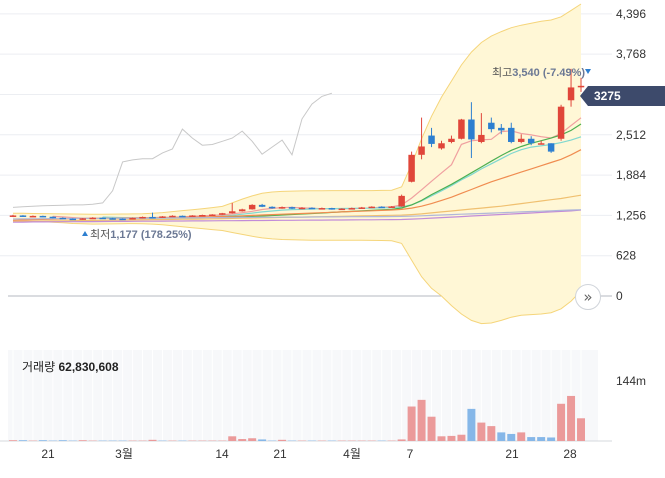 This screenshot has width=665, height=478. I want to click on last-price-tag-arrow, so click(584, 96).